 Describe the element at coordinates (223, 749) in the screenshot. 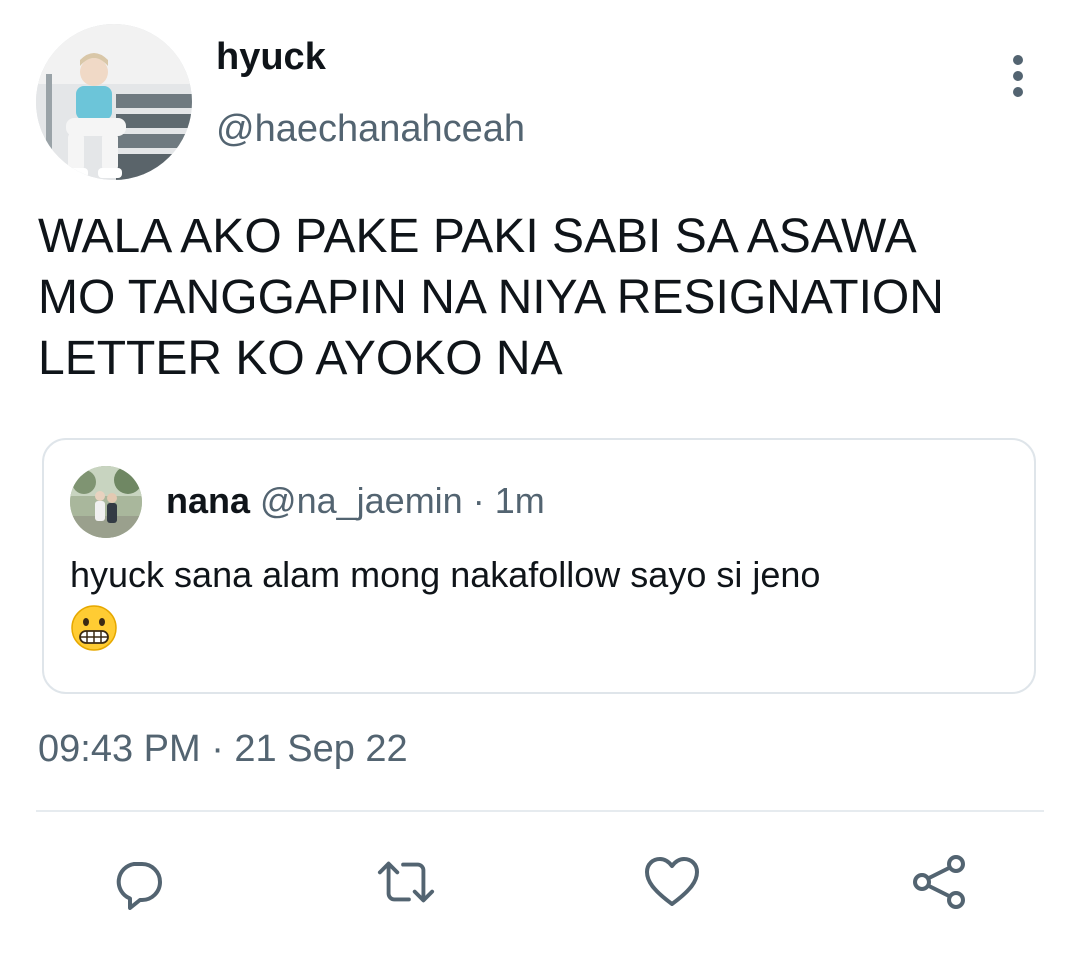

I see `tweet-timestamp: 09:43 PM · 21 Sep 22` at that location.